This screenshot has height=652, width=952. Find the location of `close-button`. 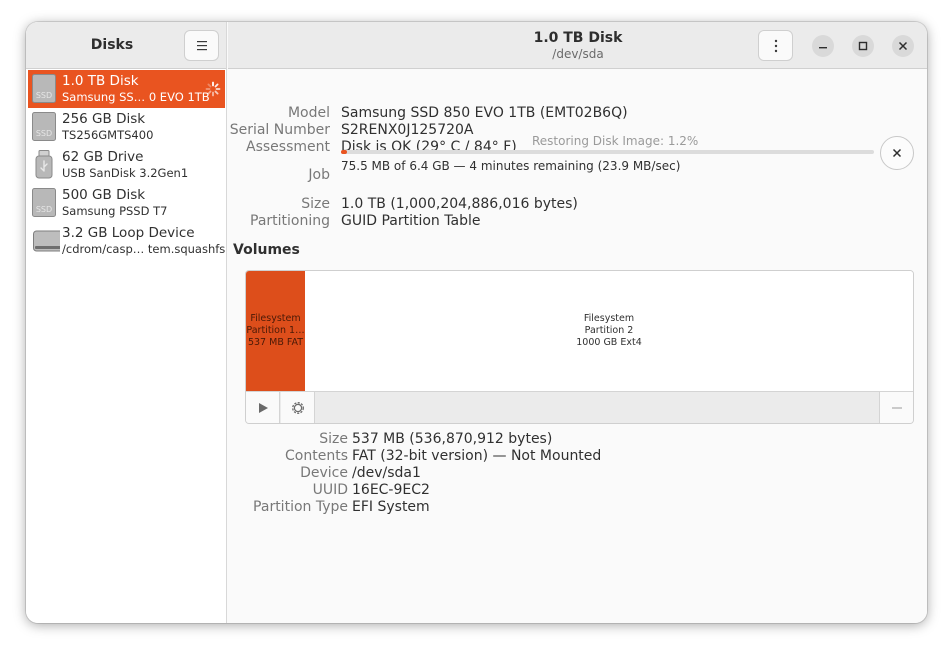

close-button is located at coordinates (903, 46).